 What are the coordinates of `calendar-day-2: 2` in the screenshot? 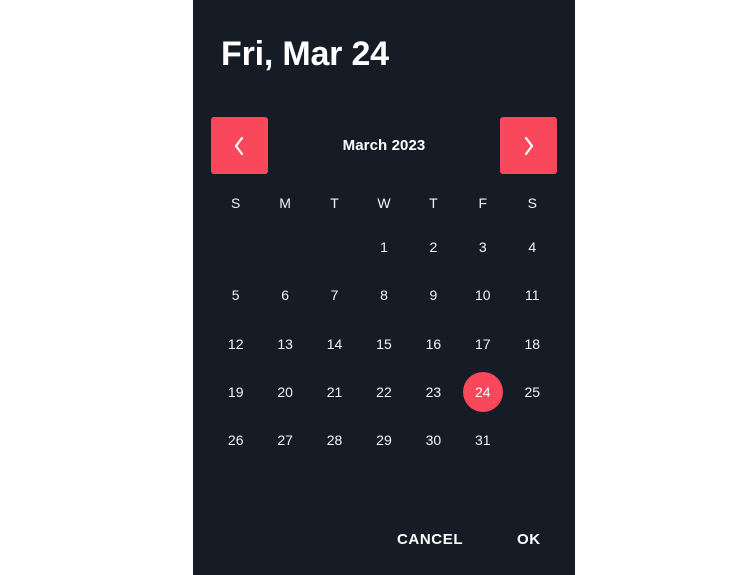 It's located at (433, 247).